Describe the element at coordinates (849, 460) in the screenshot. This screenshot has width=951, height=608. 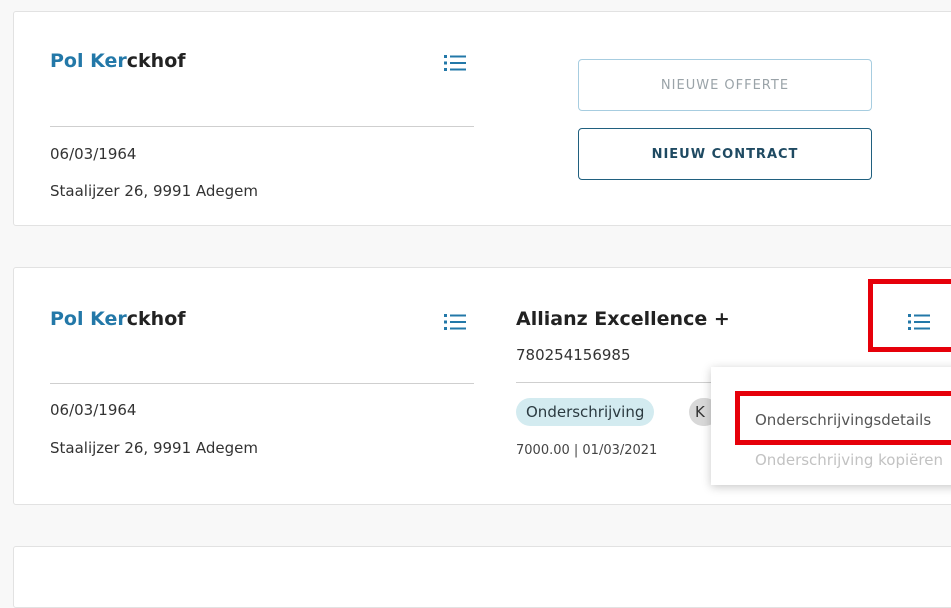
I see `menu-item-copy-underwriting: Onderschrijving kopiëren` at that location.